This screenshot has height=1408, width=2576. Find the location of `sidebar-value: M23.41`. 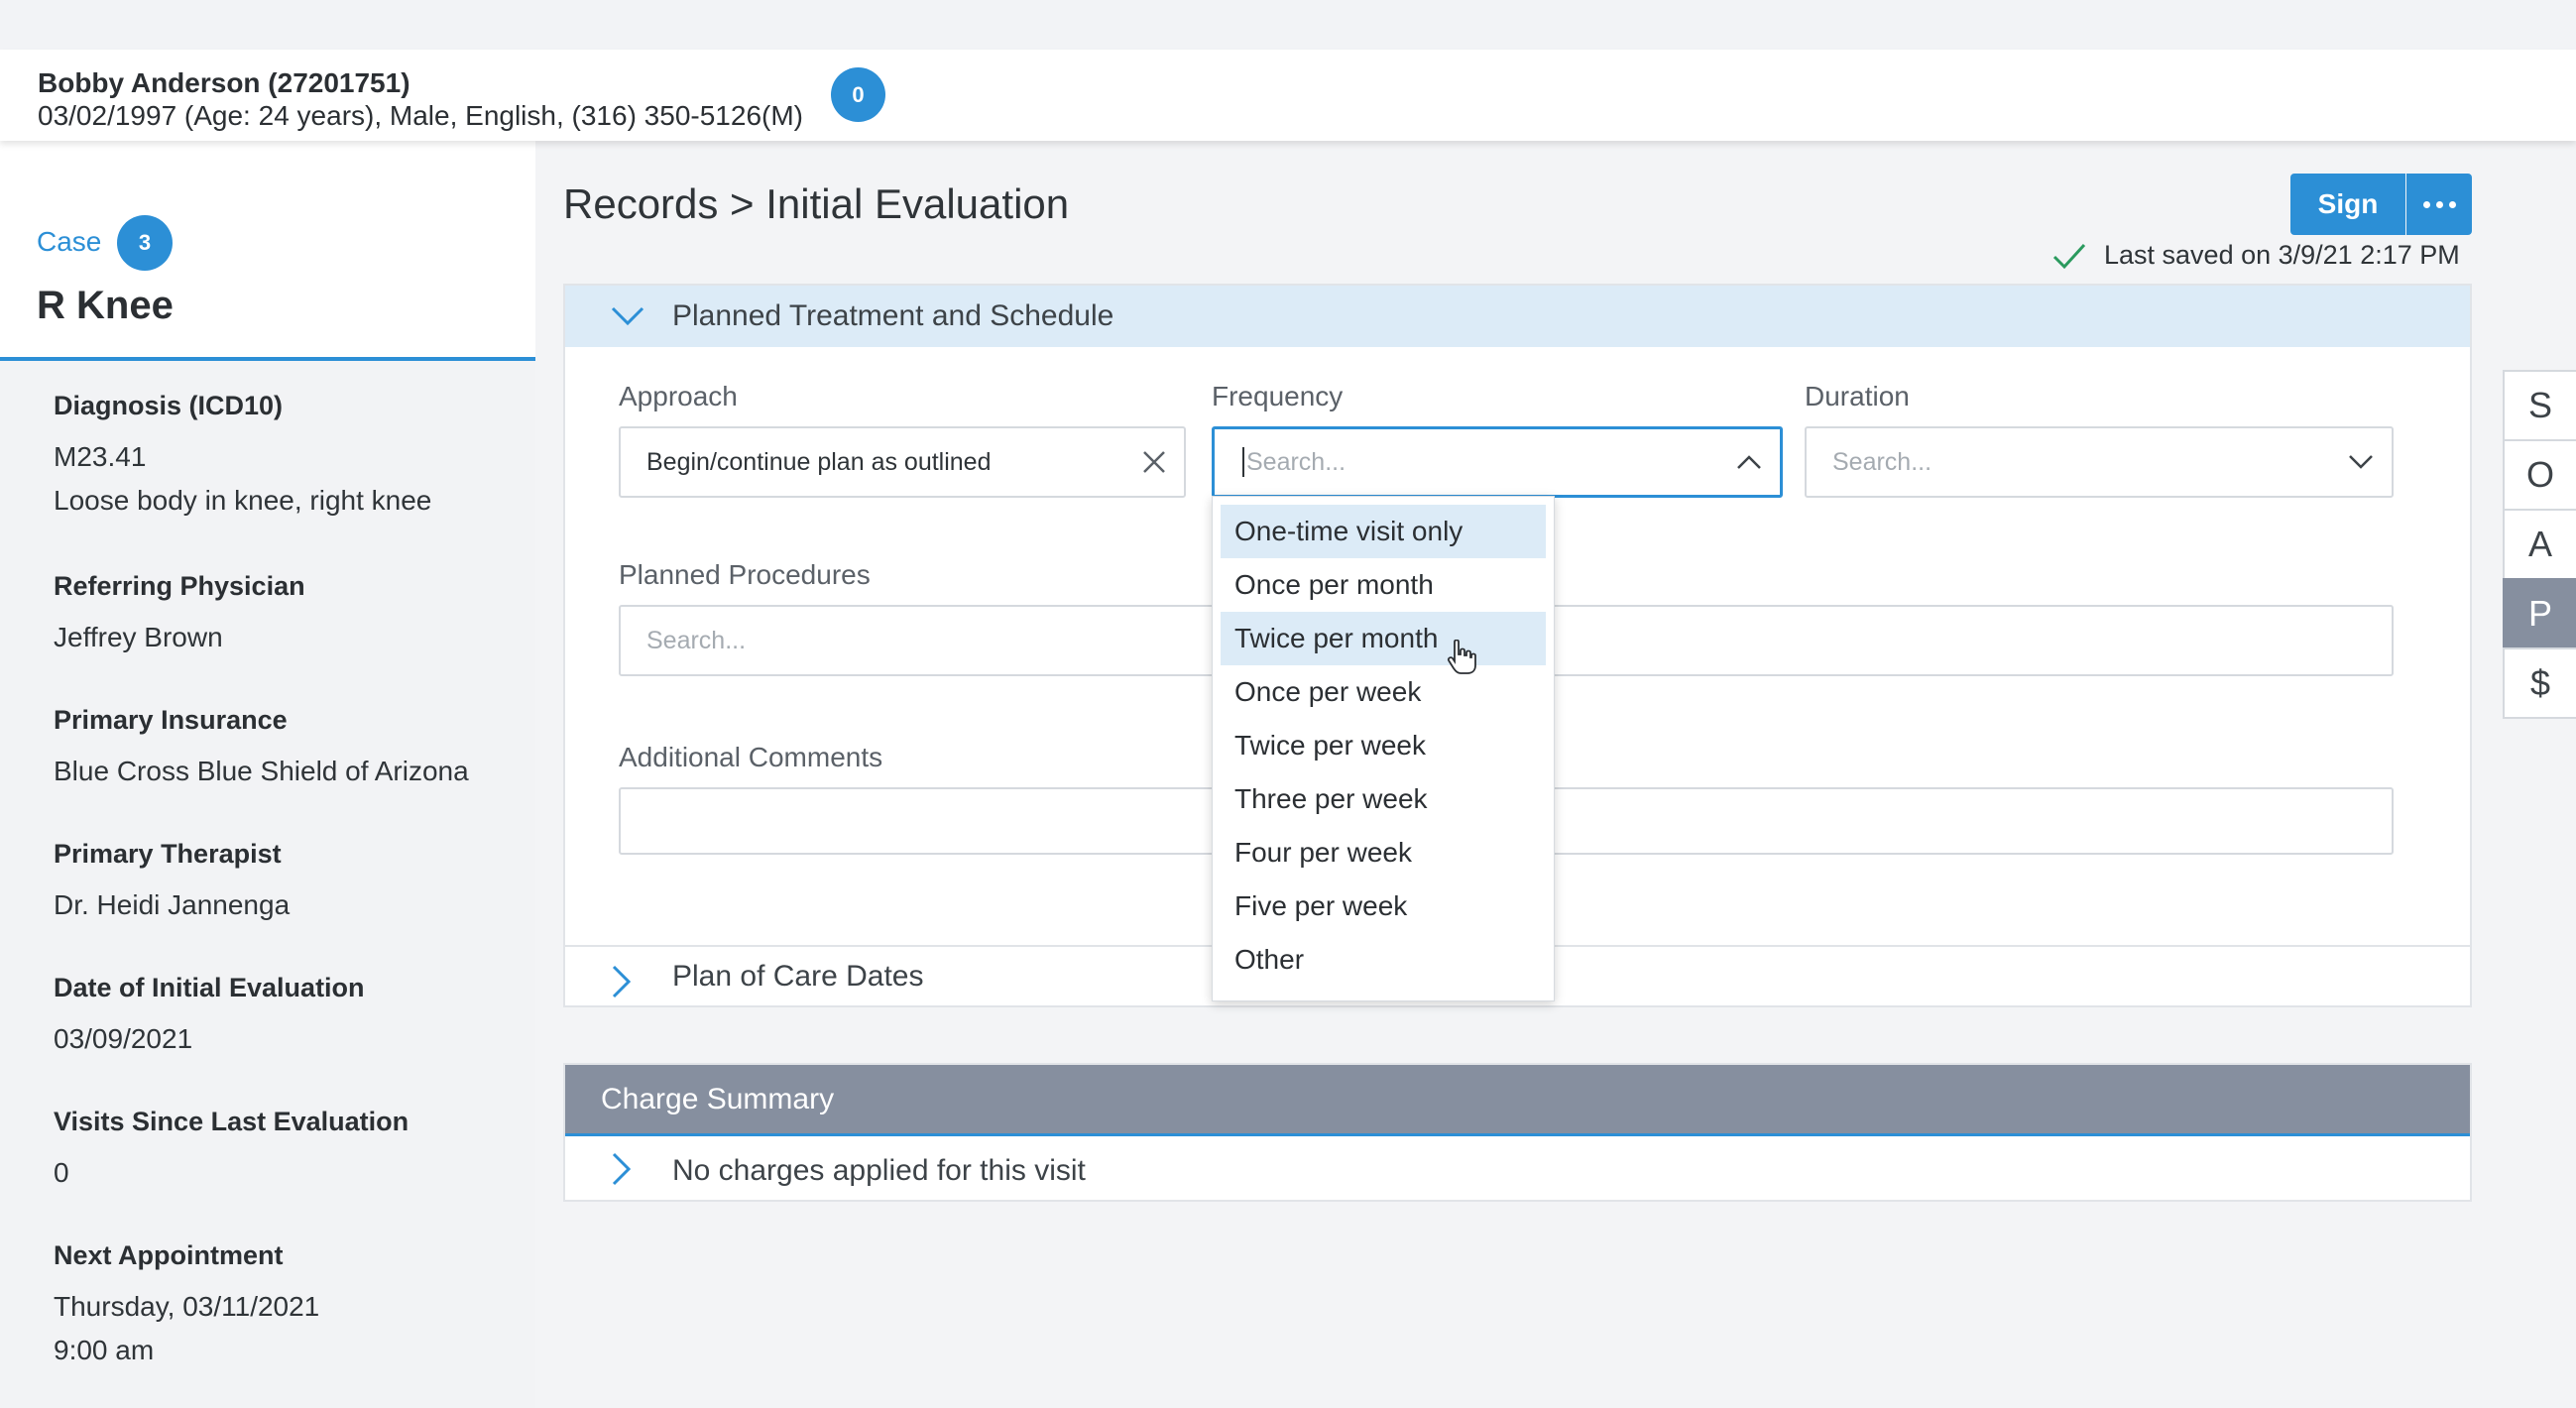

sidebar-value: M23.41 is located at coordinates (101, 456).